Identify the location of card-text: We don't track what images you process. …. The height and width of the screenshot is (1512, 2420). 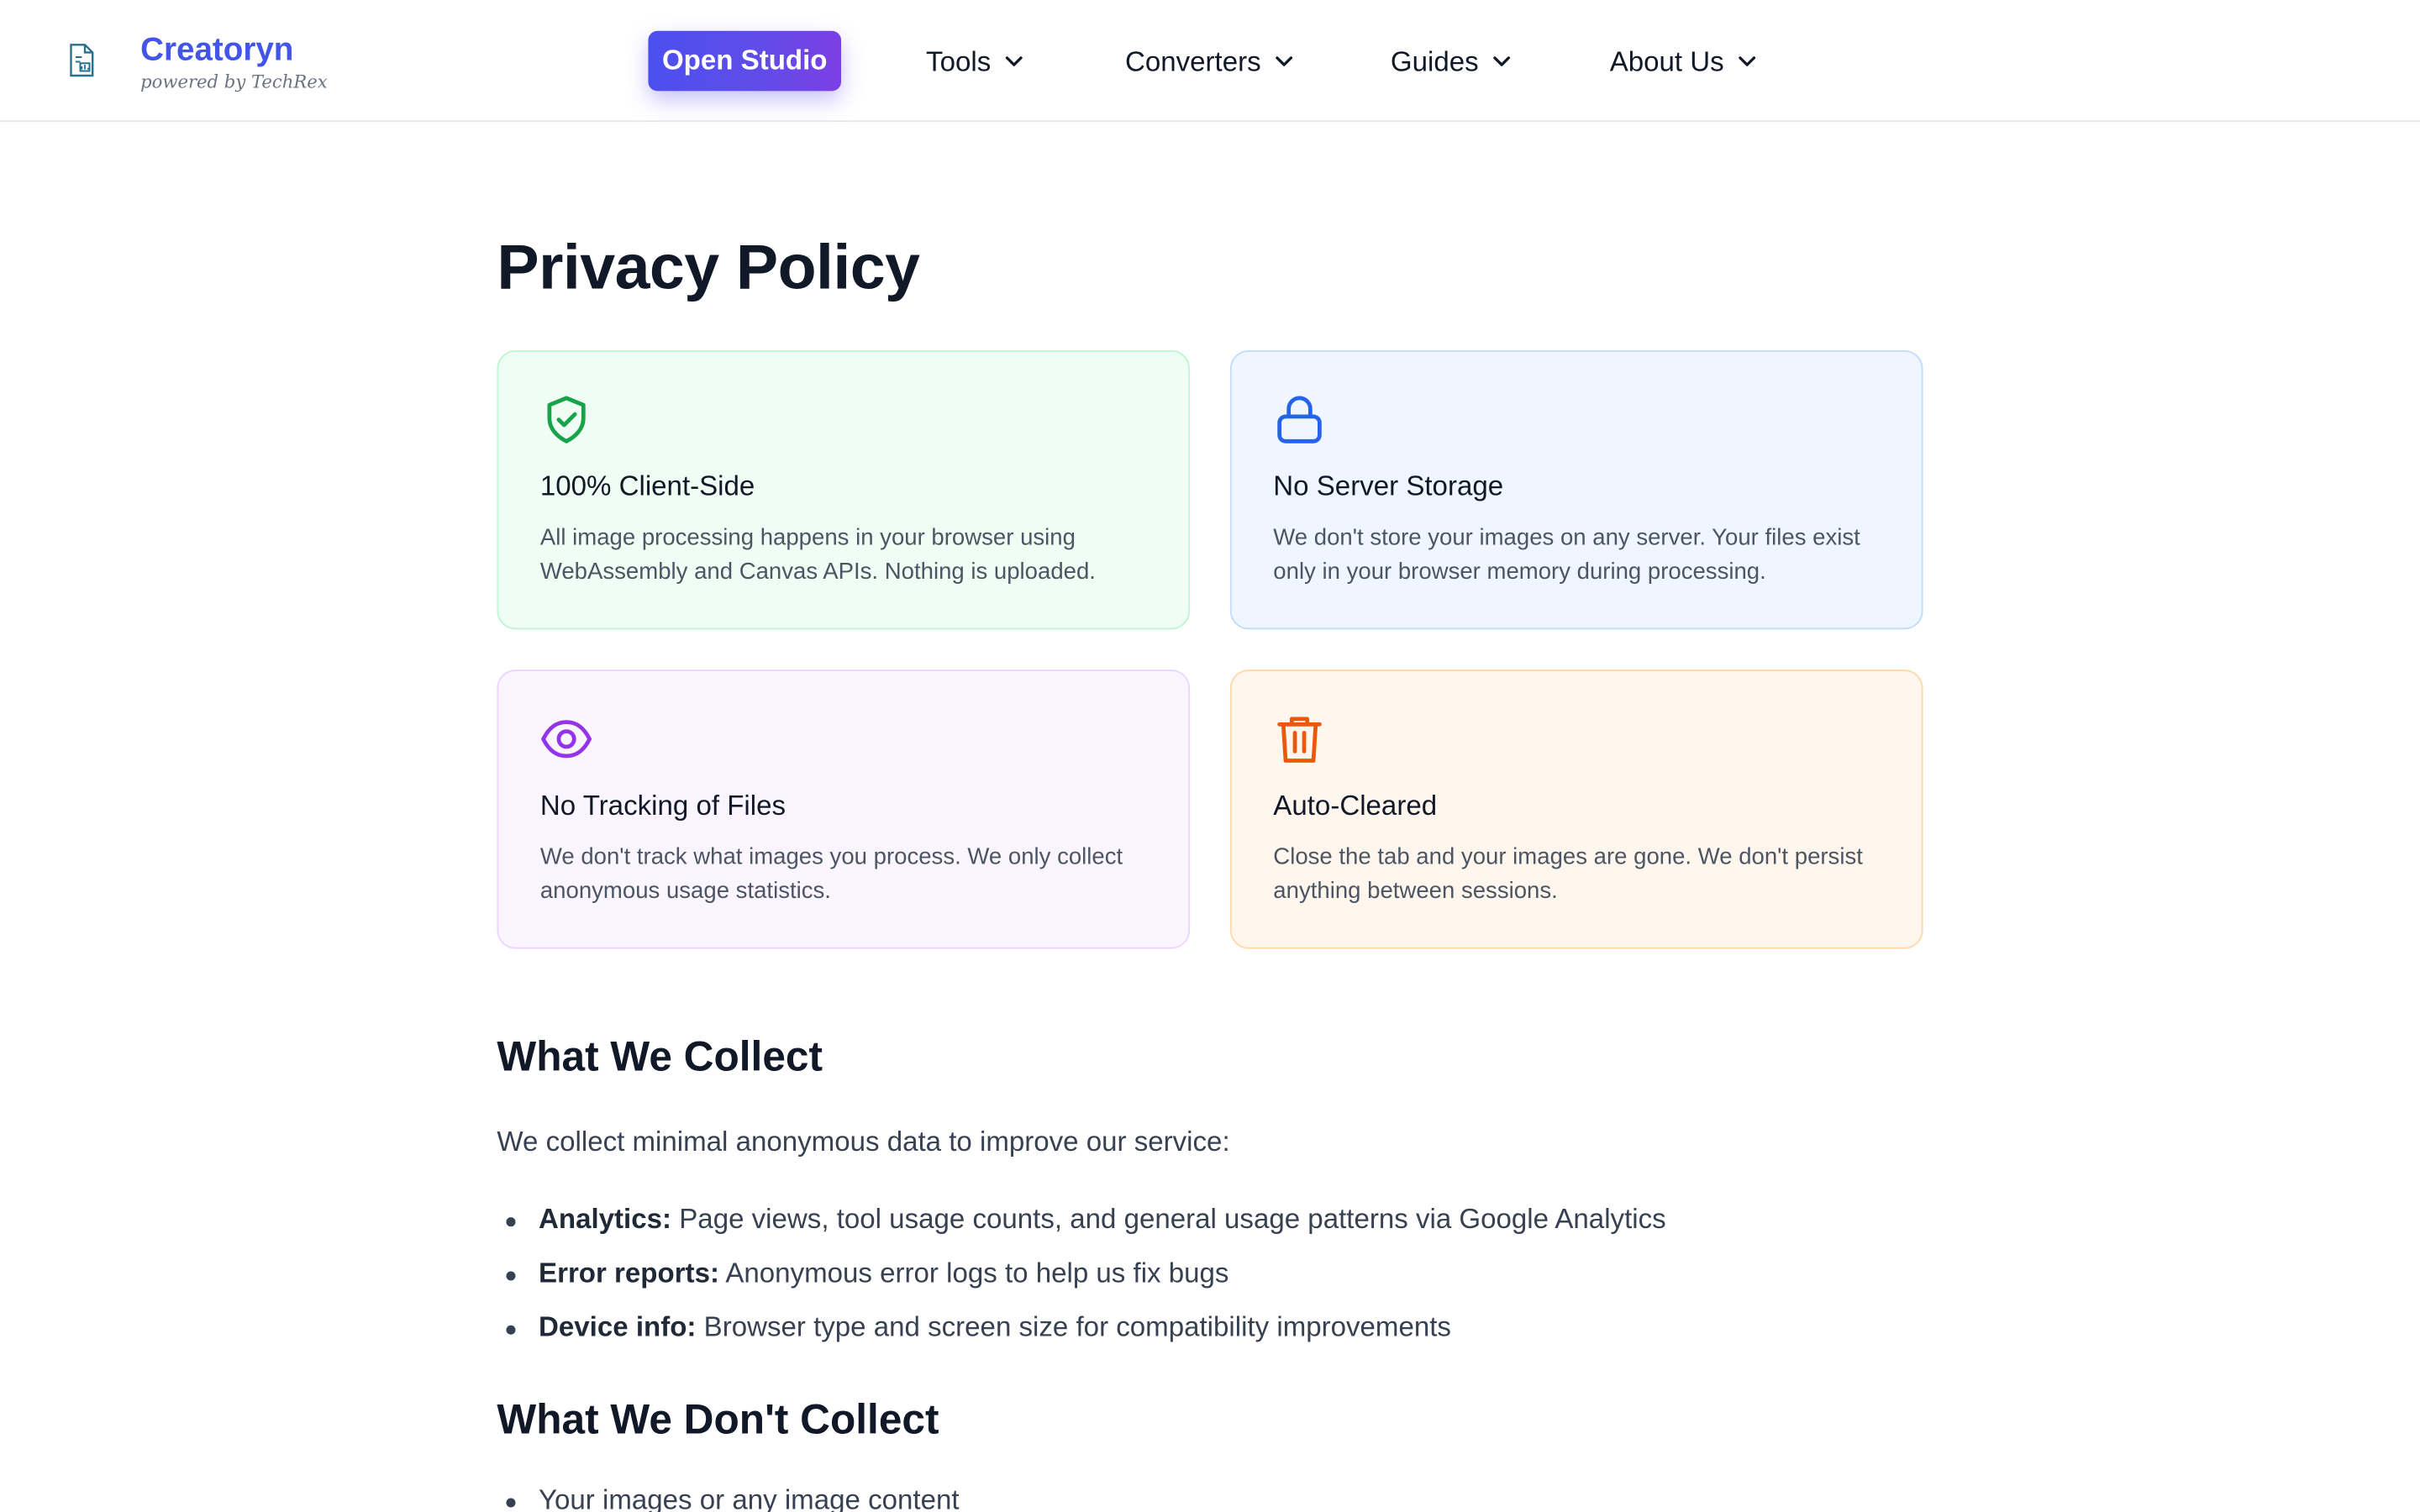
(831, 874).